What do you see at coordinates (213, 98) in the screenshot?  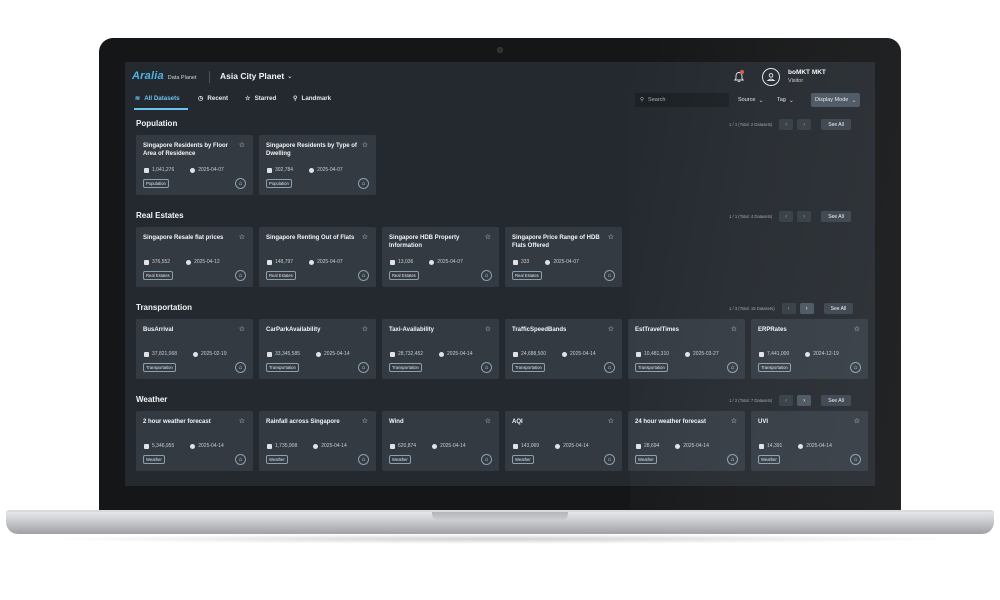 I see `tab-recent: ◷ Recent` at bounding box center [213, 98].